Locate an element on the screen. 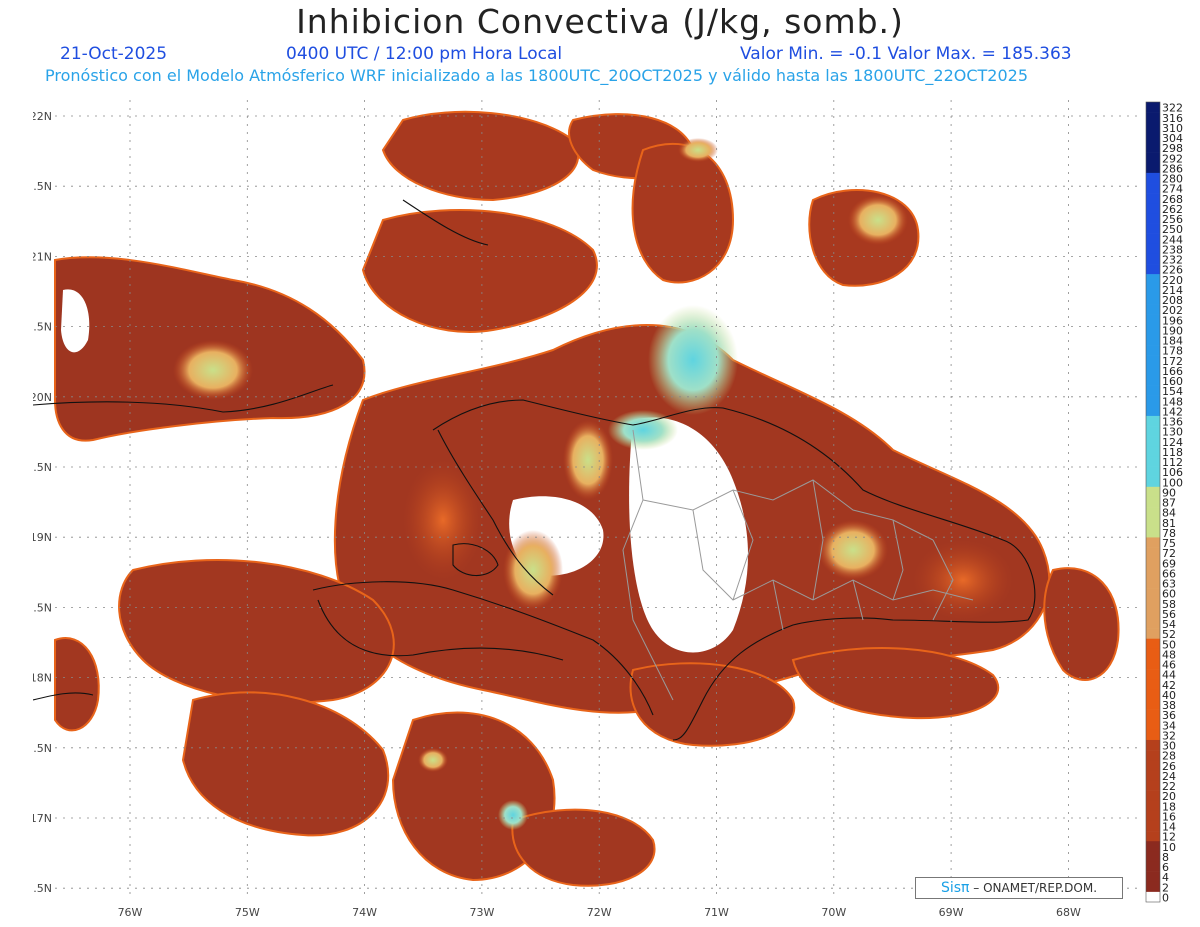  forecast-date: 21-Oct-2025 is located at coordinates (114, 54).